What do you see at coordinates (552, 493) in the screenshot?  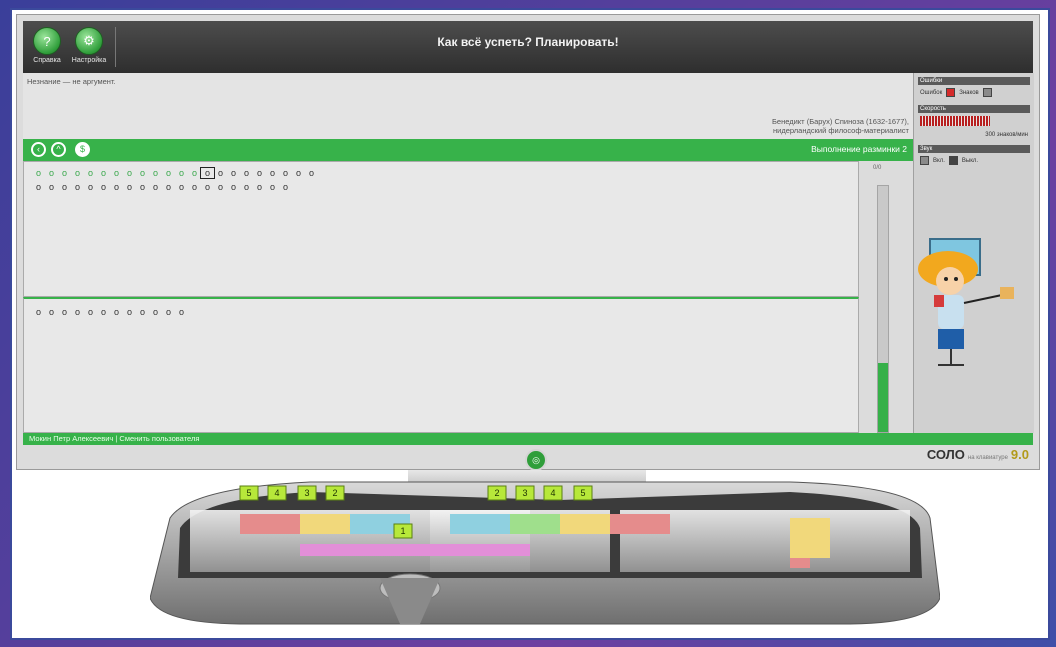 I see `finger-label-right: 4` at bounding box center [552, 493].